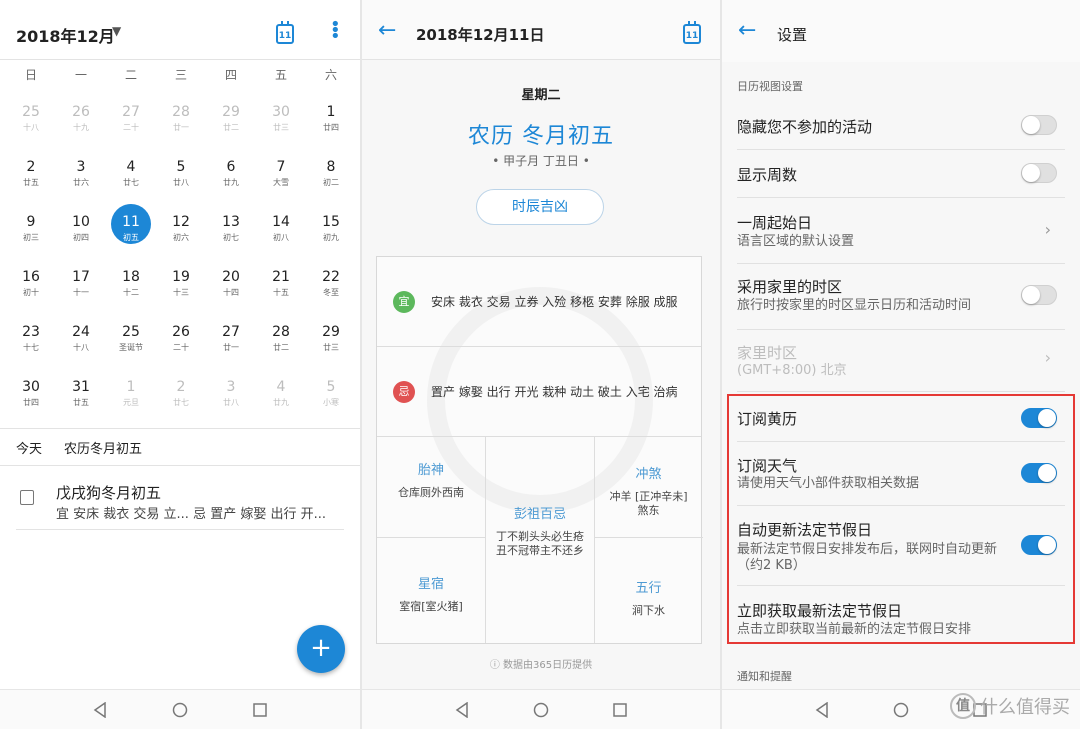 Image resolution: width=1080 pixels, height=729 pixels. I want to click on day-cell: 5 廿八, so click(181, 172).